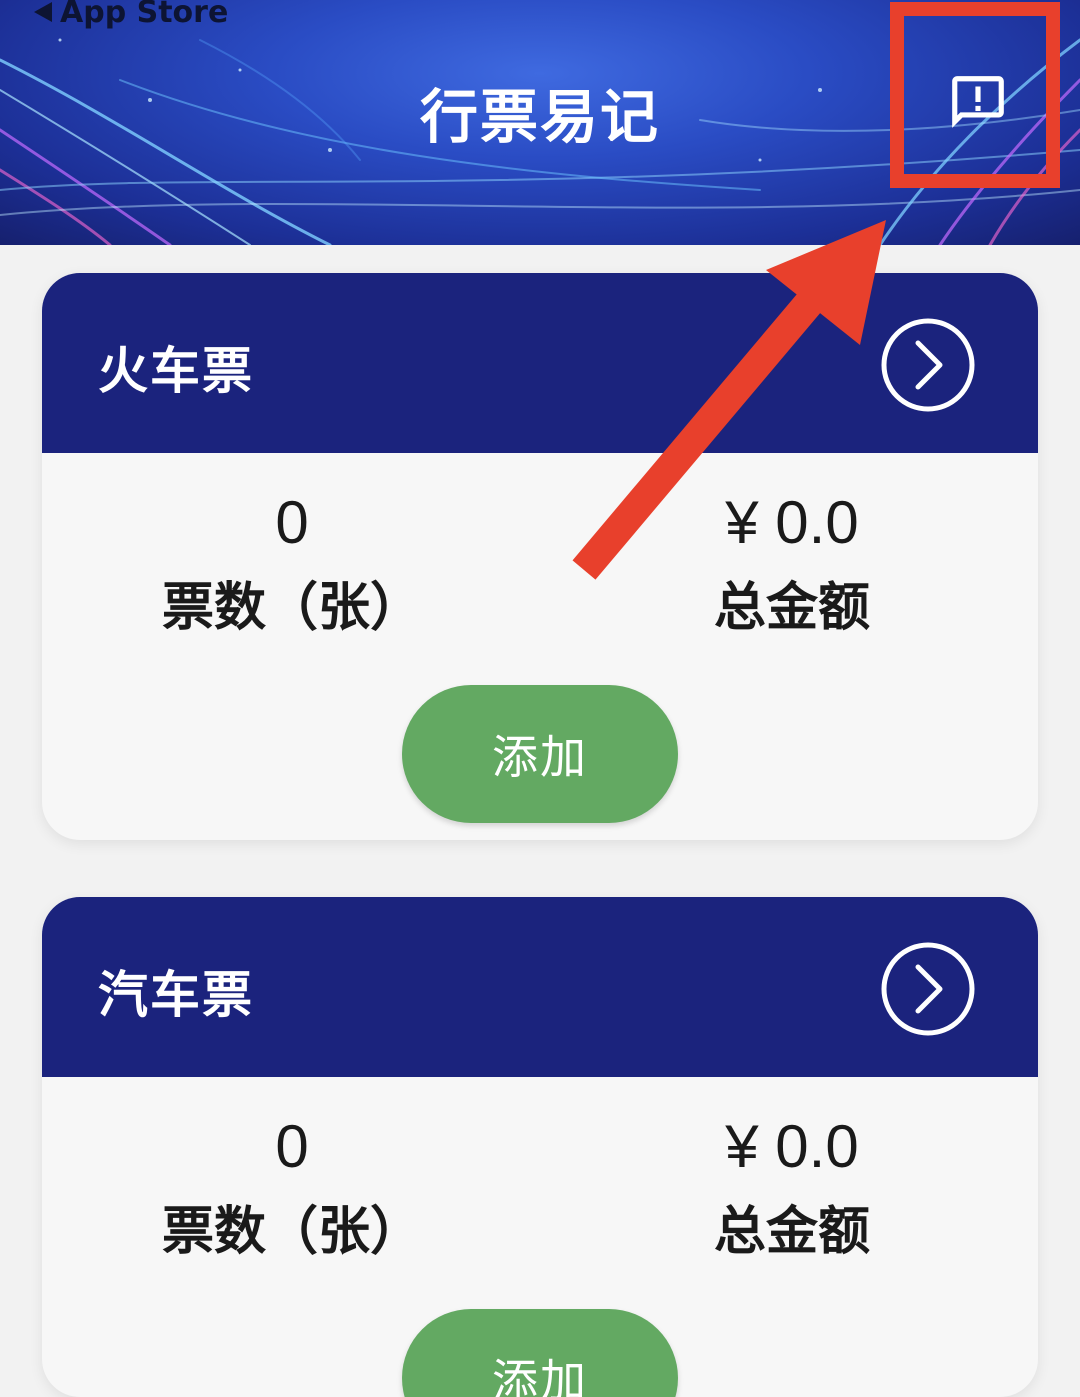 This screenshot has width=1080, height=1397. What do you see at coordinates (43, 12) in the screenshot?
I see `back-triangle-icon` at bounding box center [43, 12].